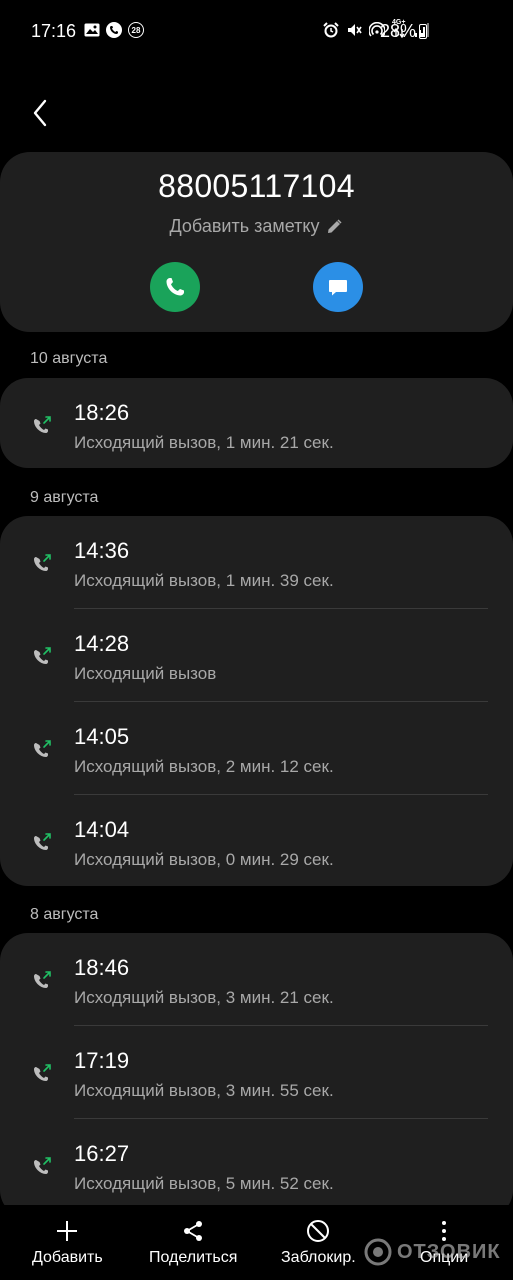 This screenshot has width=513, height=1280. Describe the element at coordinates (64, 914) in the screenshot. I see `section-date: 8 августа` at that location.